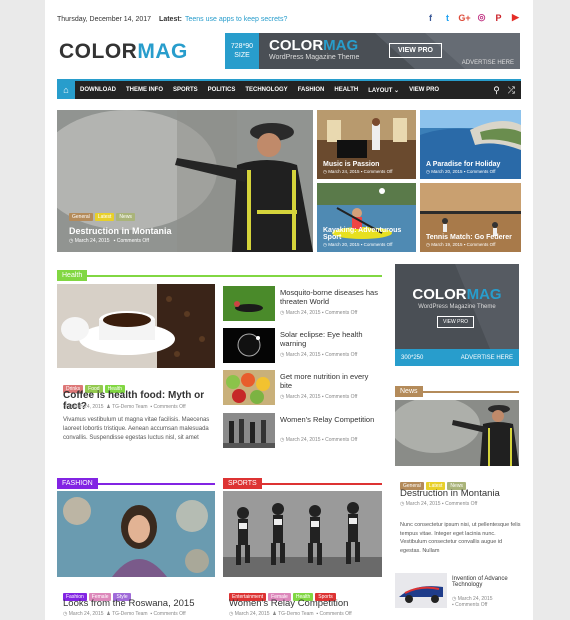 This screenshot has width=570, height=620. I want to click on health-label: Health, so click(72, 275).